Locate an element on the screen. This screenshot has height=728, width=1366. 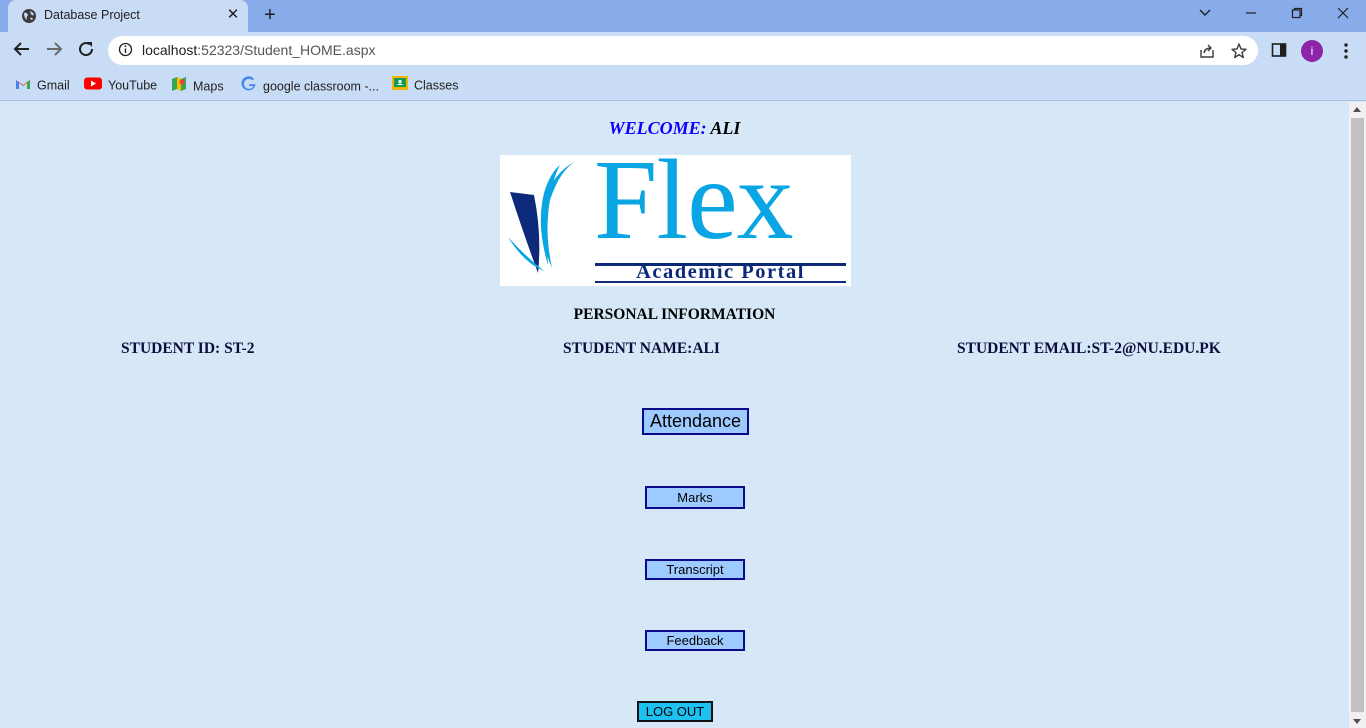
attendance-button: Attendance is located at coordinates (695, 421).